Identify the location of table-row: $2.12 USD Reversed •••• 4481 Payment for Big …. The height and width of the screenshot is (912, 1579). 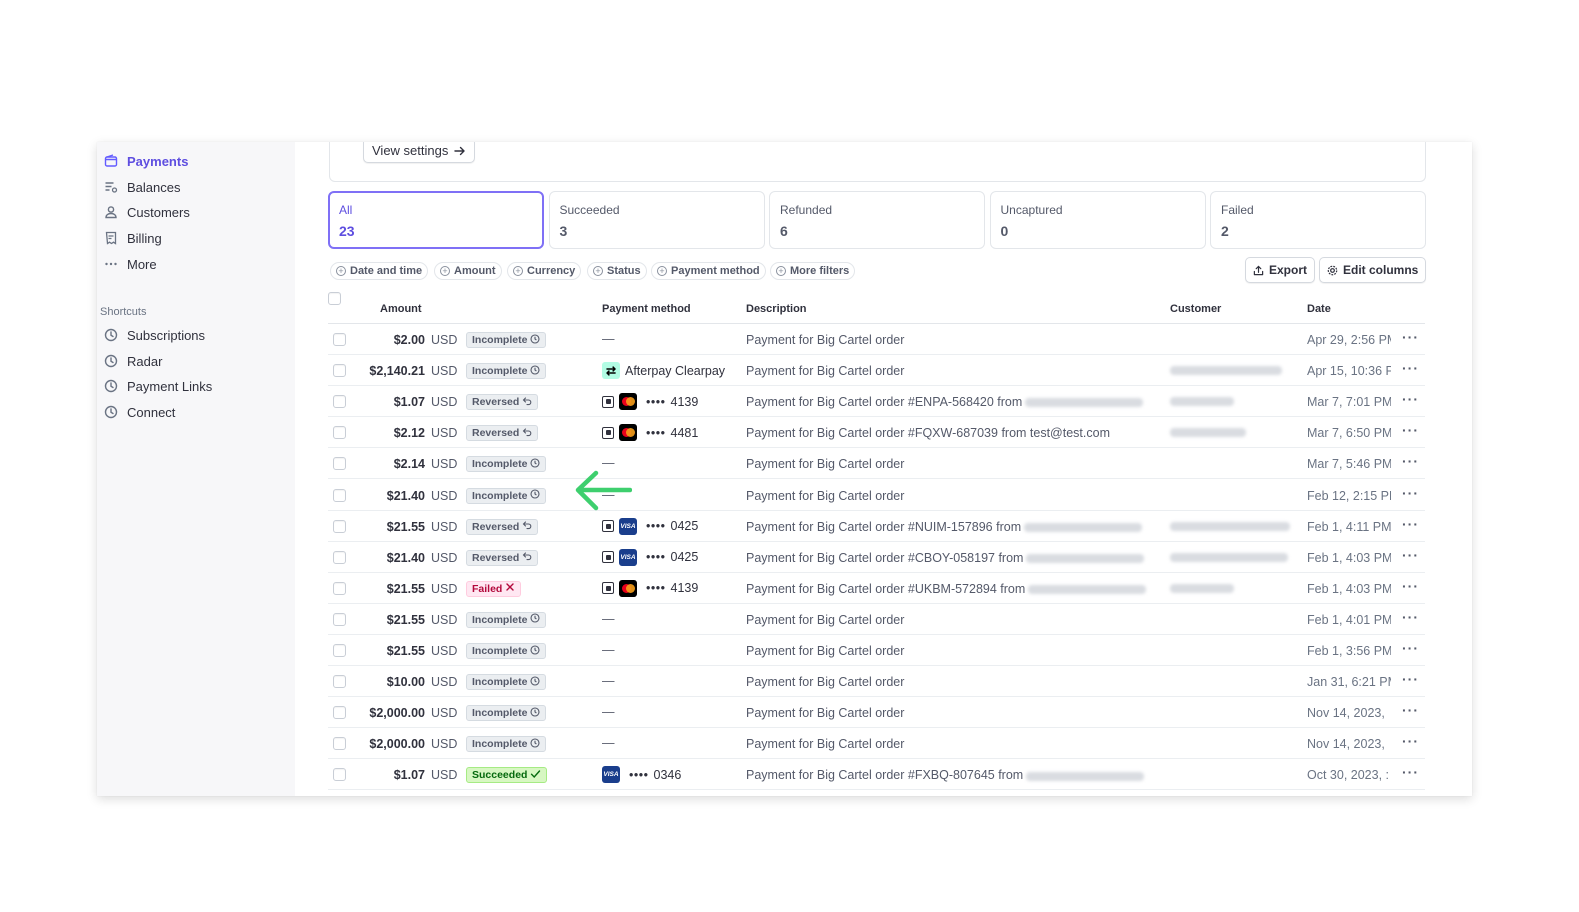
(876, 433).